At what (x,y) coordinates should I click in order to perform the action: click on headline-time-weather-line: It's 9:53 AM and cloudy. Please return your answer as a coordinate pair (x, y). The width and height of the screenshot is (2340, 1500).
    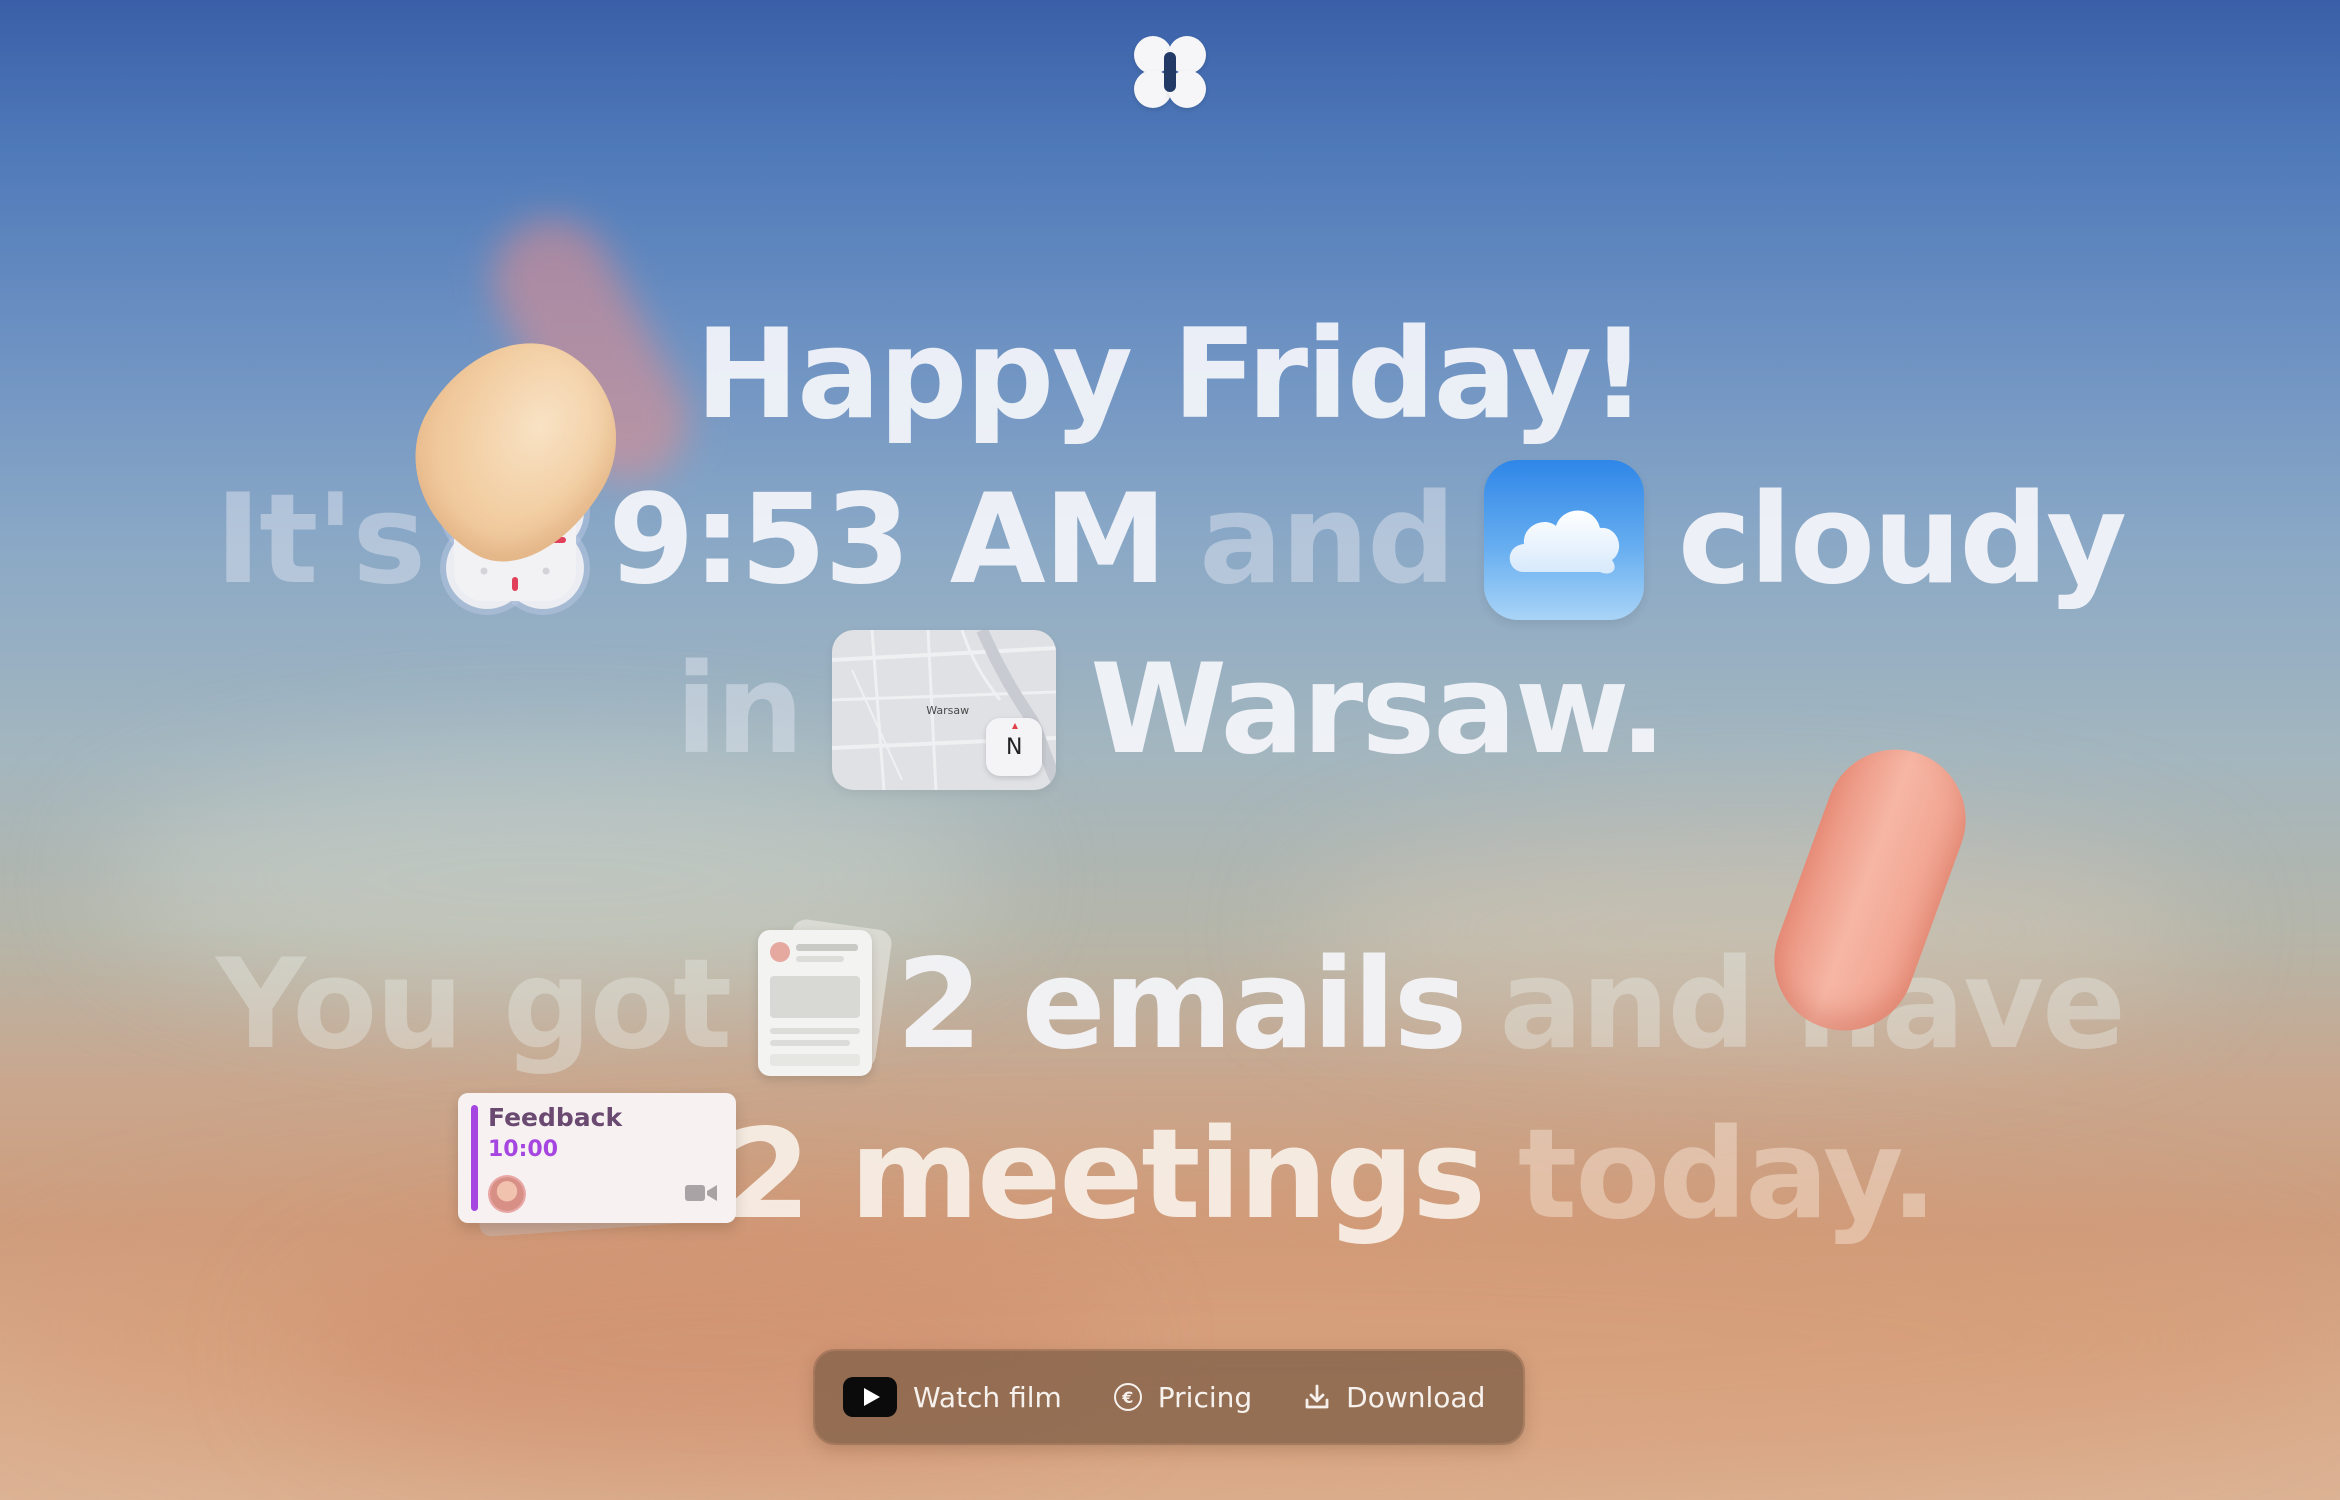
    Looking at the image, I should click on (1170, 540).